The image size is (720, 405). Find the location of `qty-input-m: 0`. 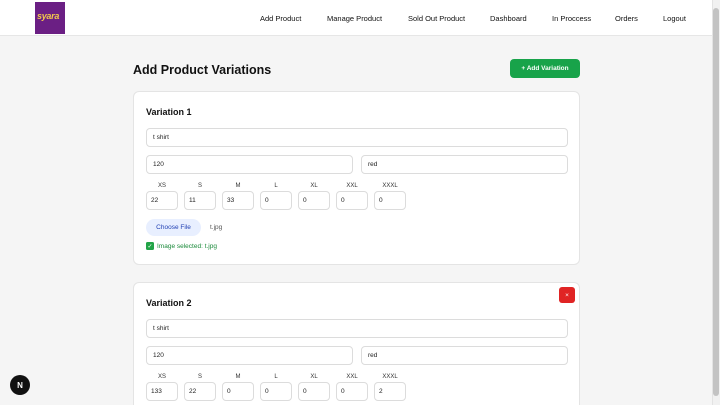

qty-input-m: 0 is located at coordinates (238, 391).